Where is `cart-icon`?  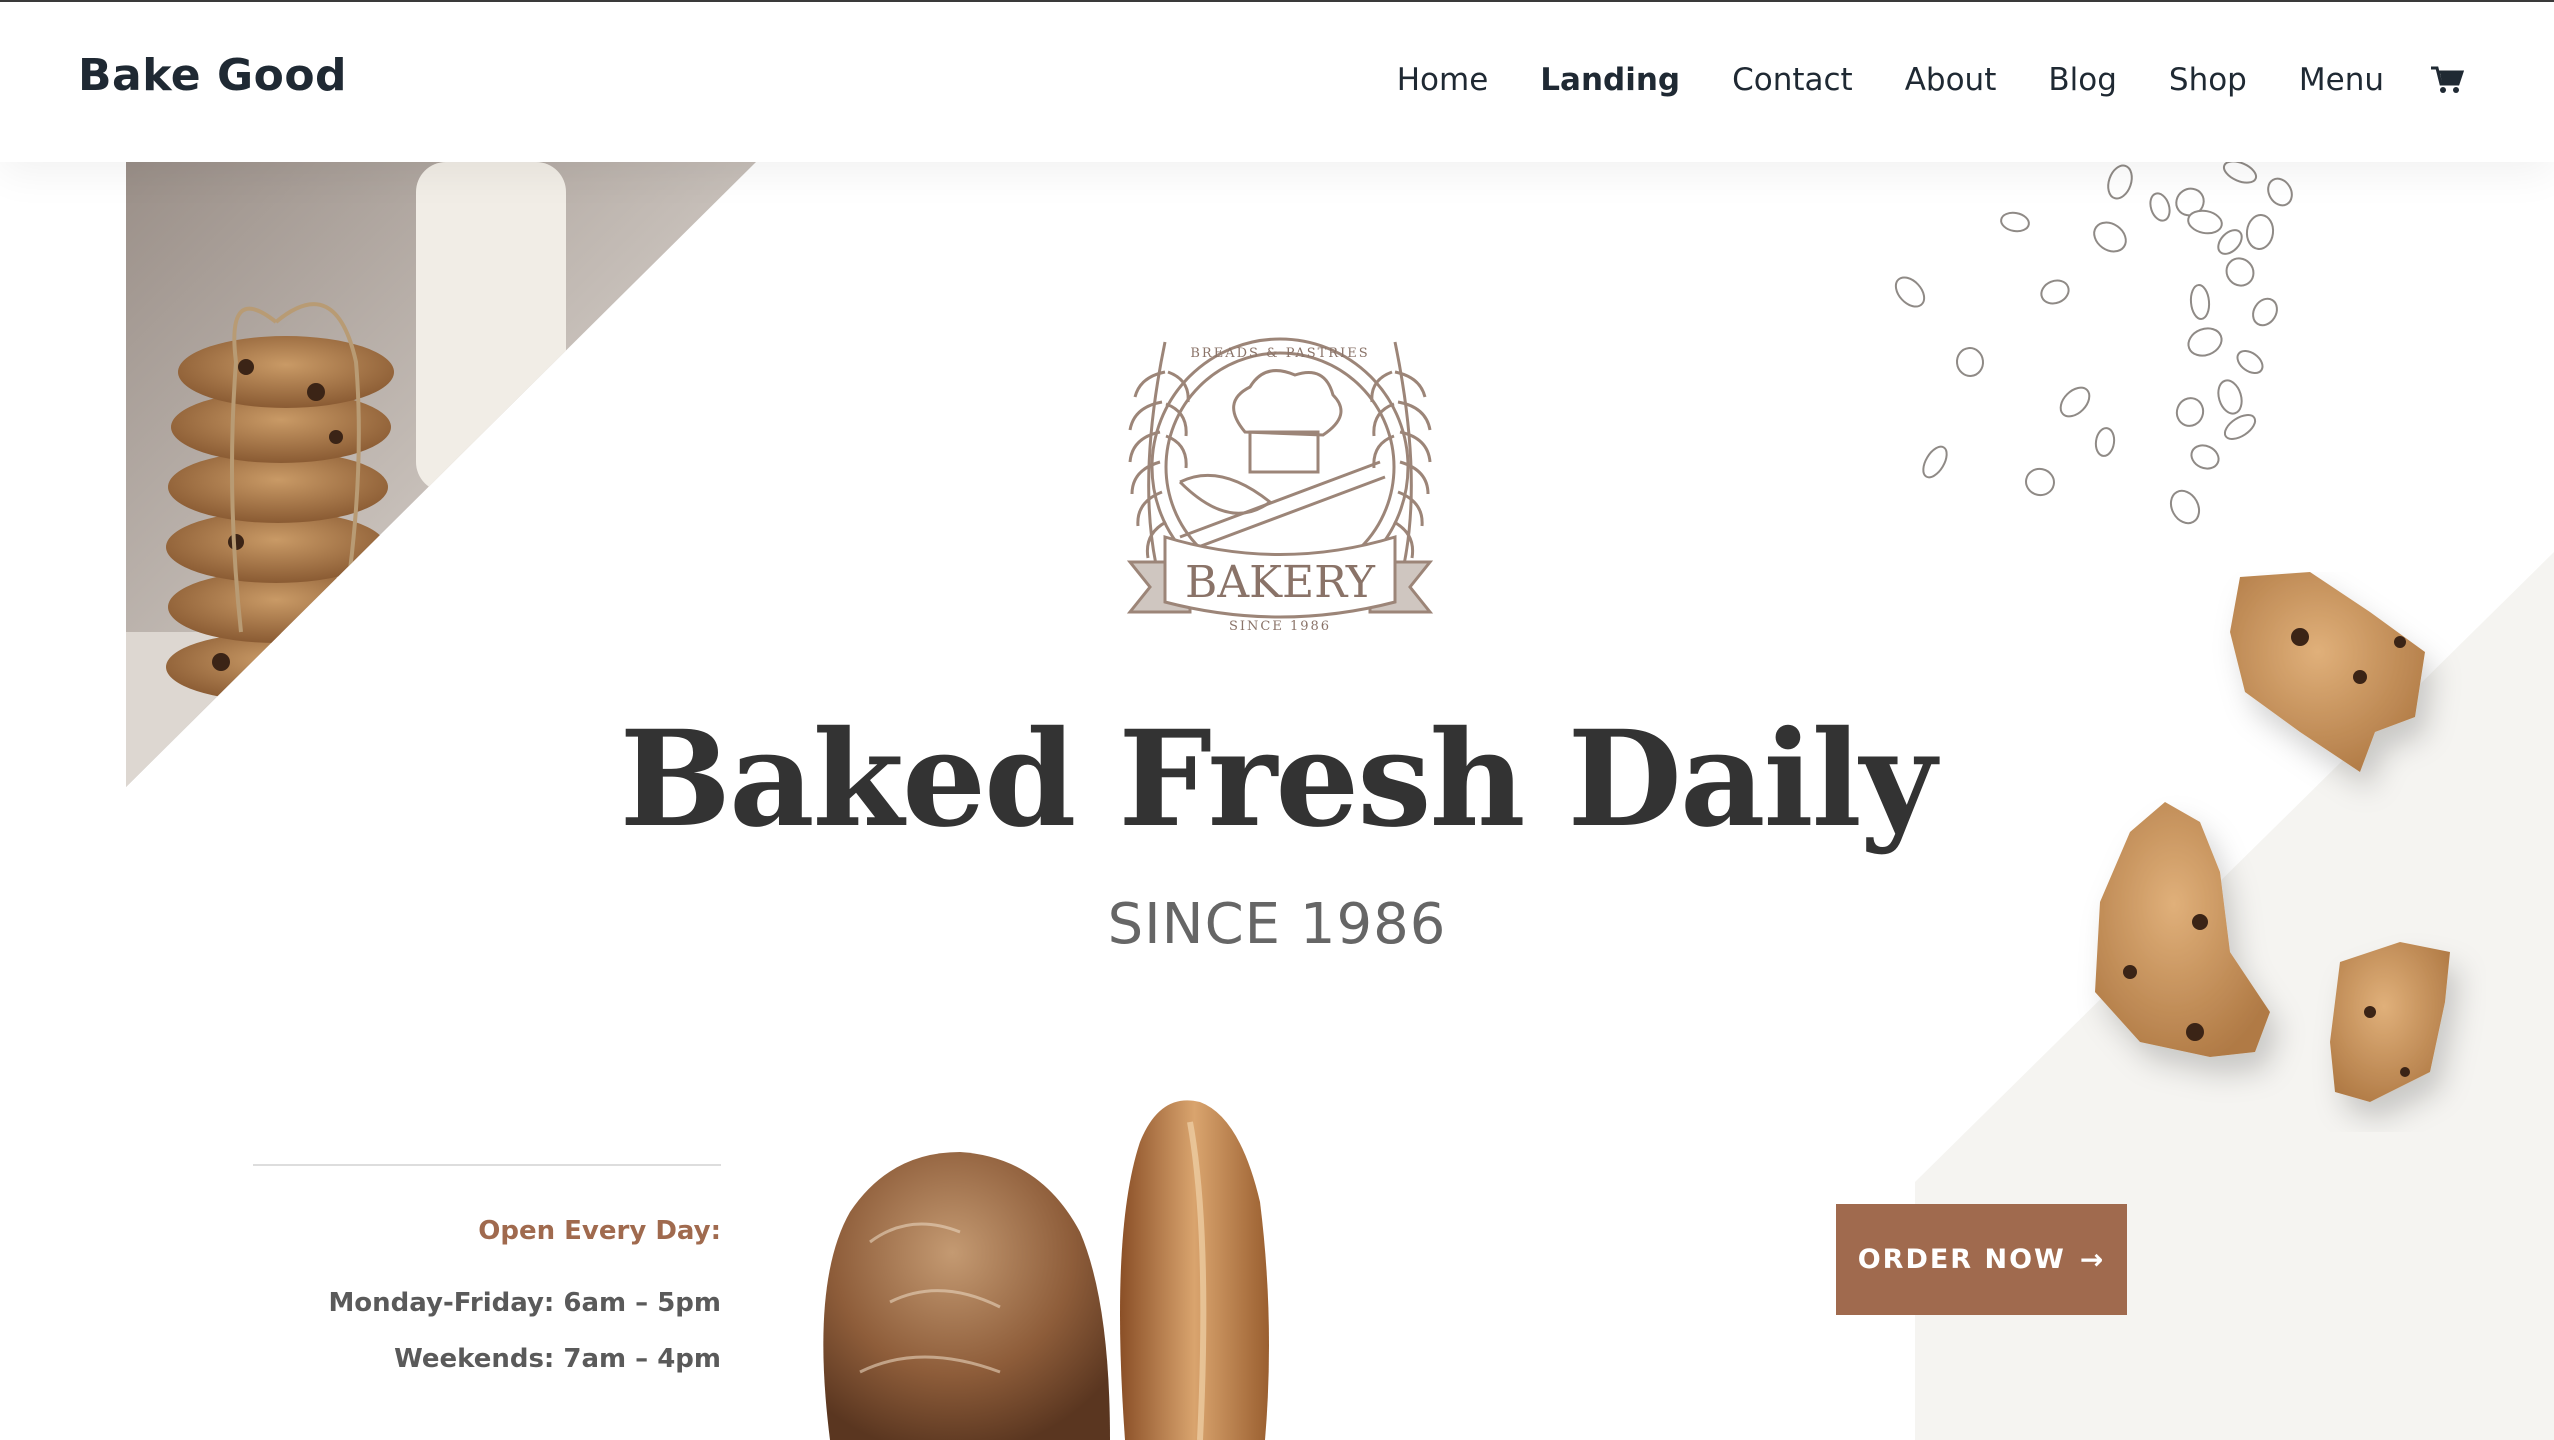 cart-icon is located at coordinates (2447, 80).